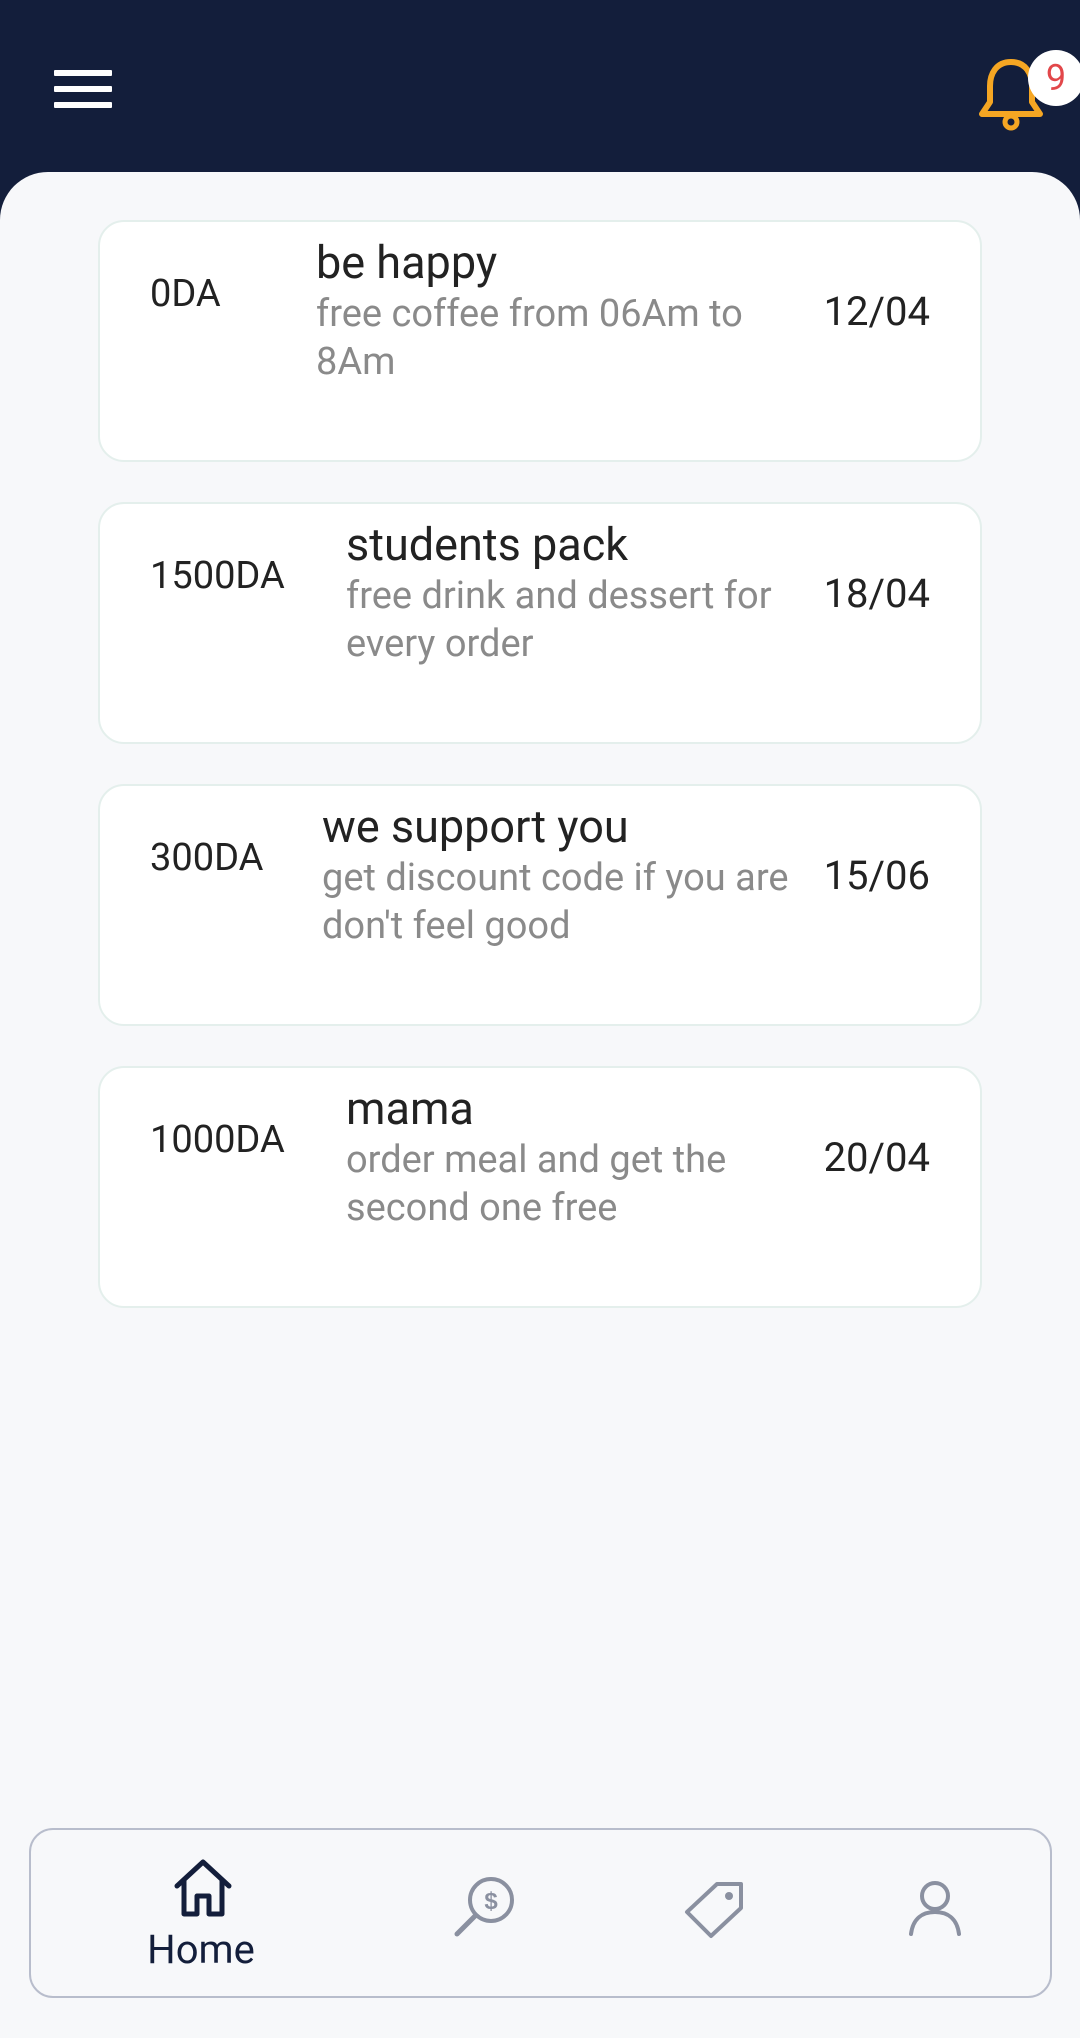 The image size is (1080, 2038). What do you see at coordinates (876, 311) in the screenshot?
I see `offer-date: 12/04` at bounding box center [876, 311].